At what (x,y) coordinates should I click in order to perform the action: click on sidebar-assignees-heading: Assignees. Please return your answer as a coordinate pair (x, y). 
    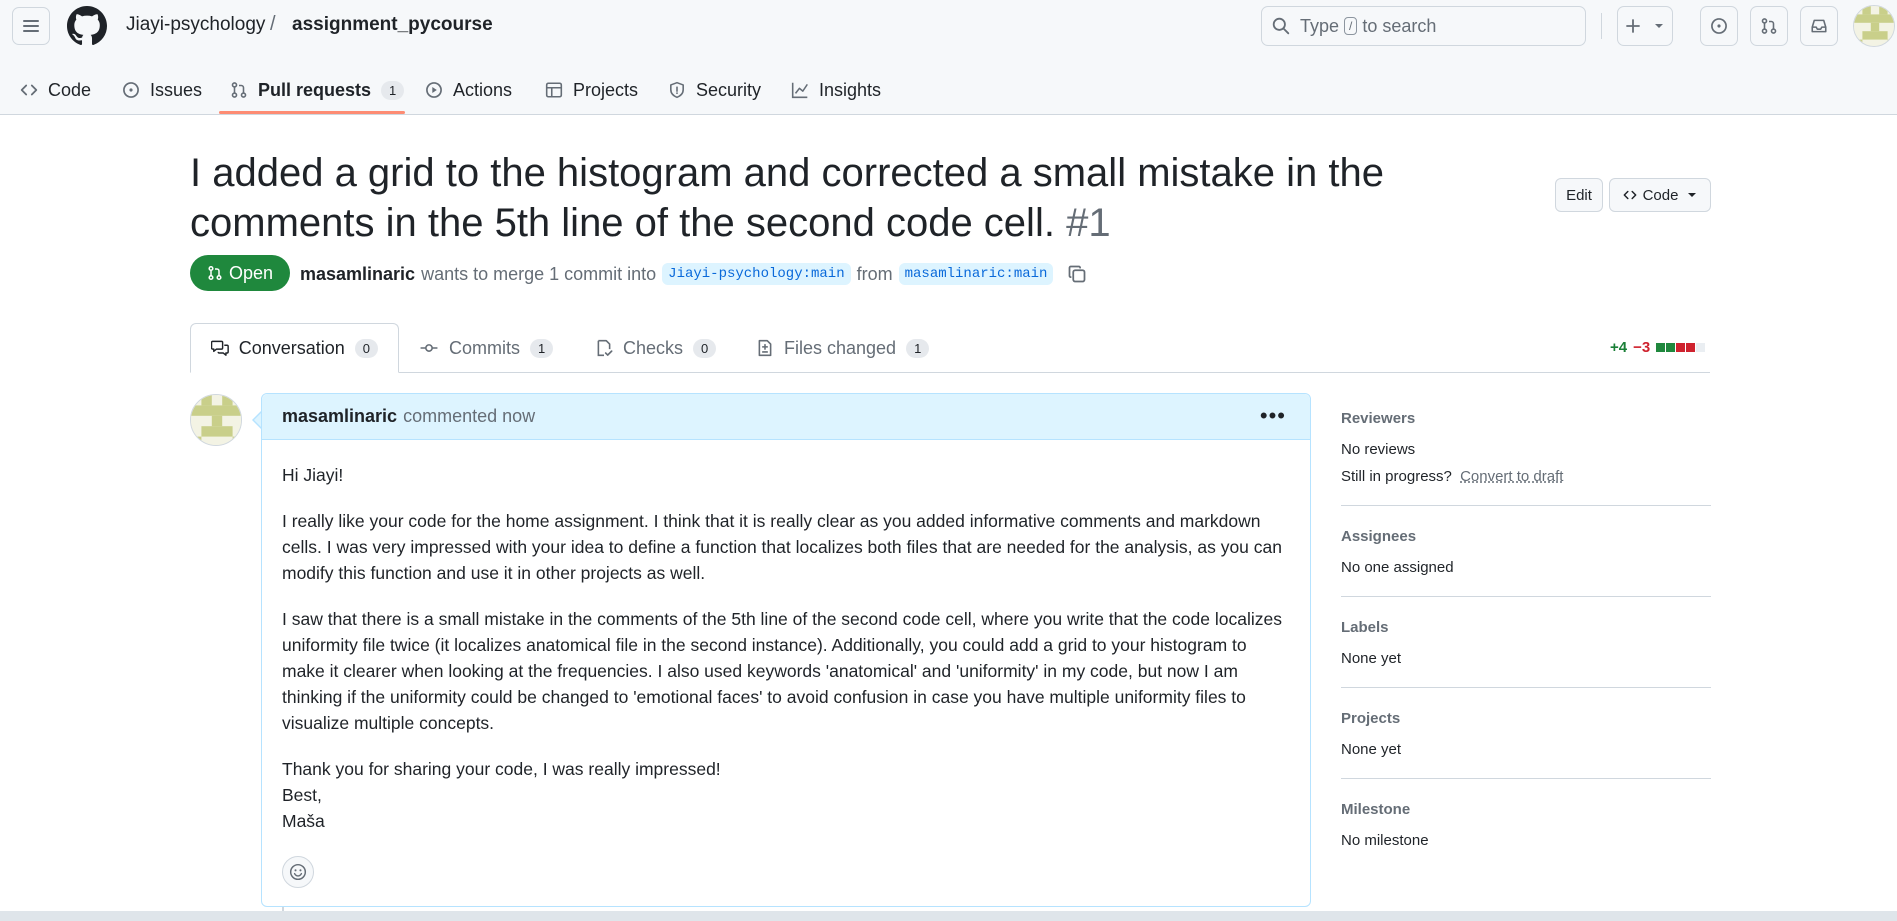
    Looking at the image, I should click on (1526, 536).